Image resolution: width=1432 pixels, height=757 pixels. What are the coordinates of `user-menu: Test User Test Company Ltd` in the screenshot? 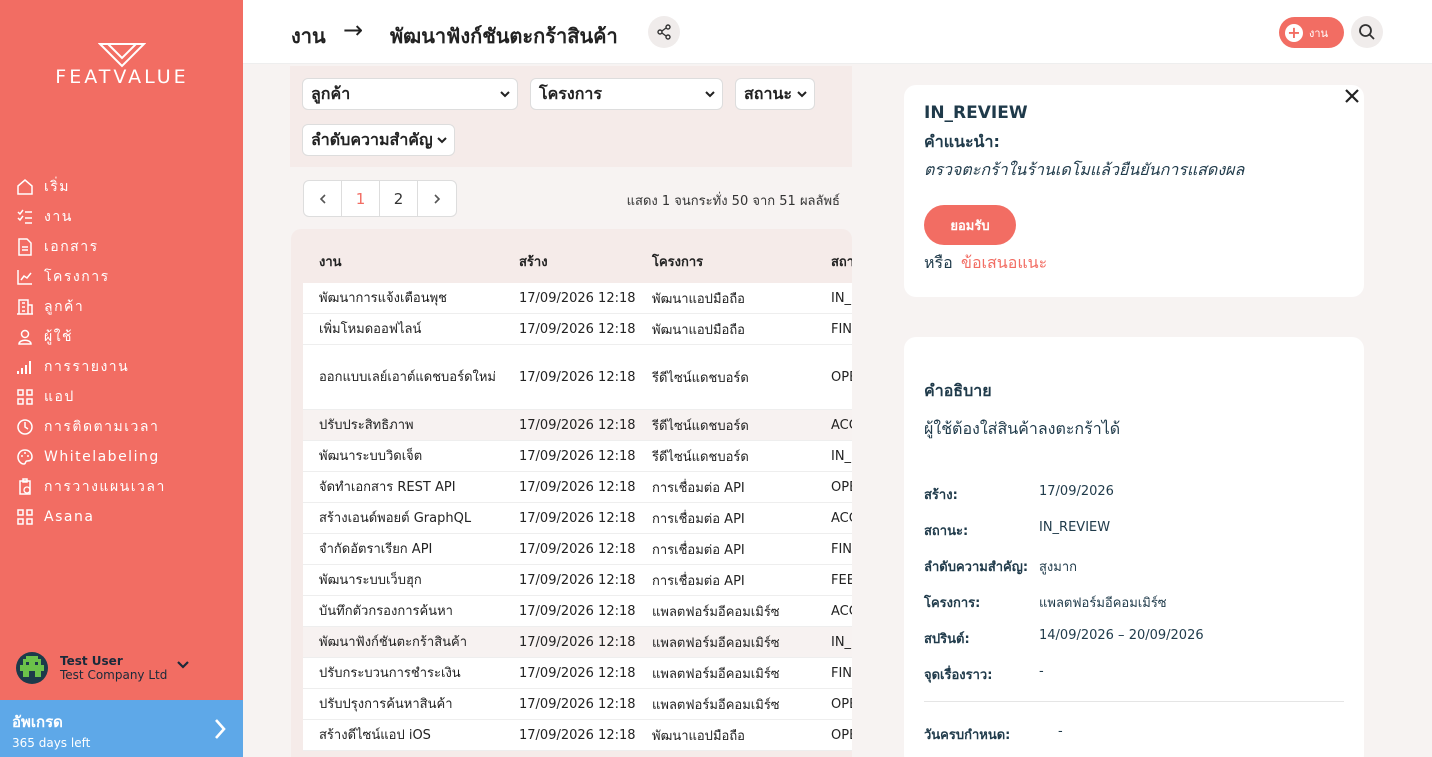 It's located at (121, 668).